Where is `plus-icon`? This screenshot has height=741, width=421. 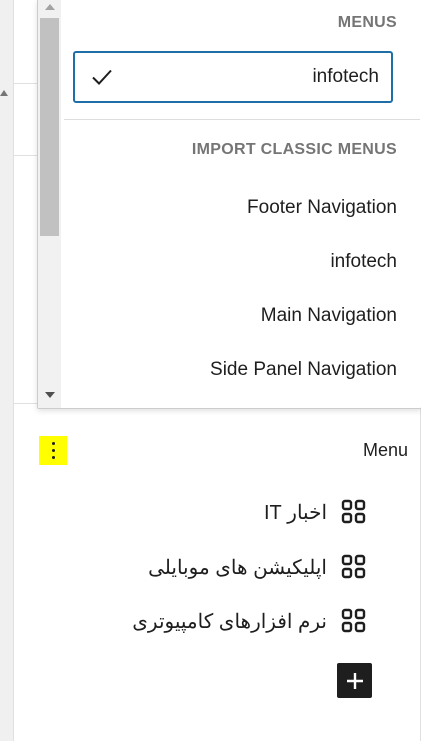 plus-icon is located at coordinates (354, 680).